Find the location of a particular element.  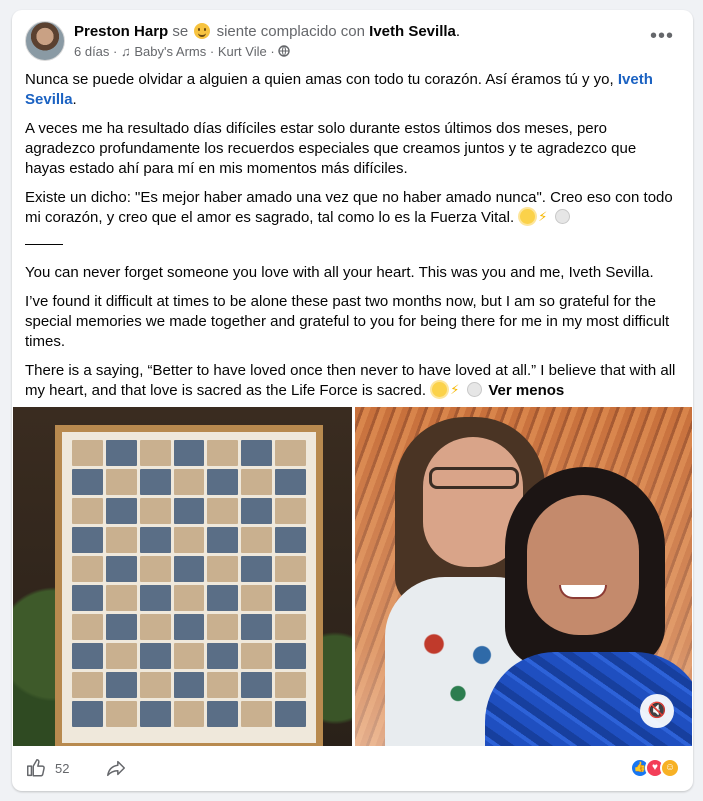

thumbs-up-icon is located at coordinates (36, 768).